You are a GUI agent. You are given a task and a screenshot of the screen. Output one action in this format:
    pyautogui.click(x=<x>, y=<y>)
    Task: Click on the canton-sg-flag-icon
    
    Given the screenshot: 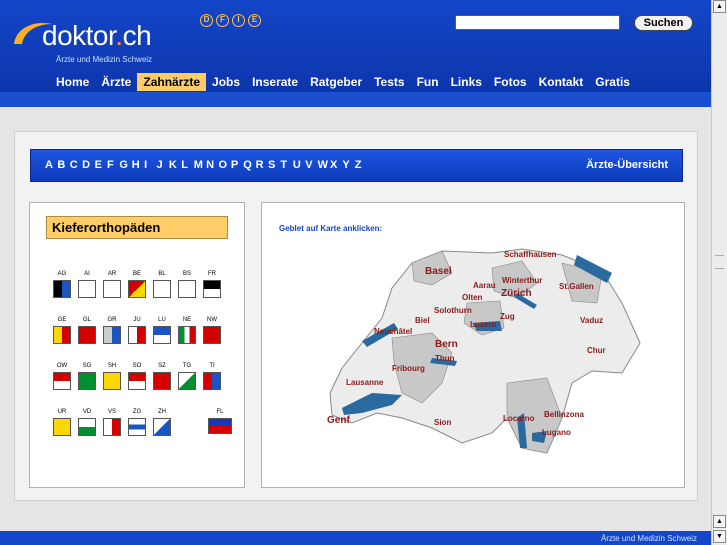 What is the action you would take?
    pyautogui.click(x=87, y=381)
    